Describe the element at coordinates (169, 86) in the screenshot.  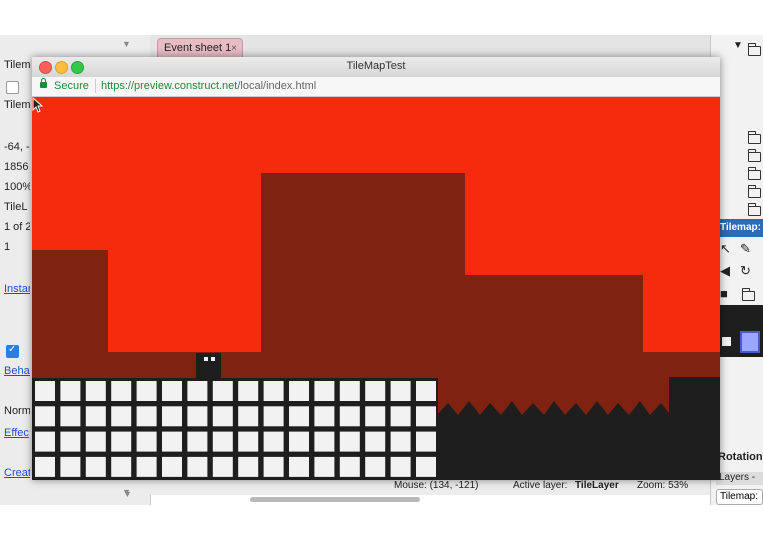
I see `url-base: https://preview.construct.net` at that location.